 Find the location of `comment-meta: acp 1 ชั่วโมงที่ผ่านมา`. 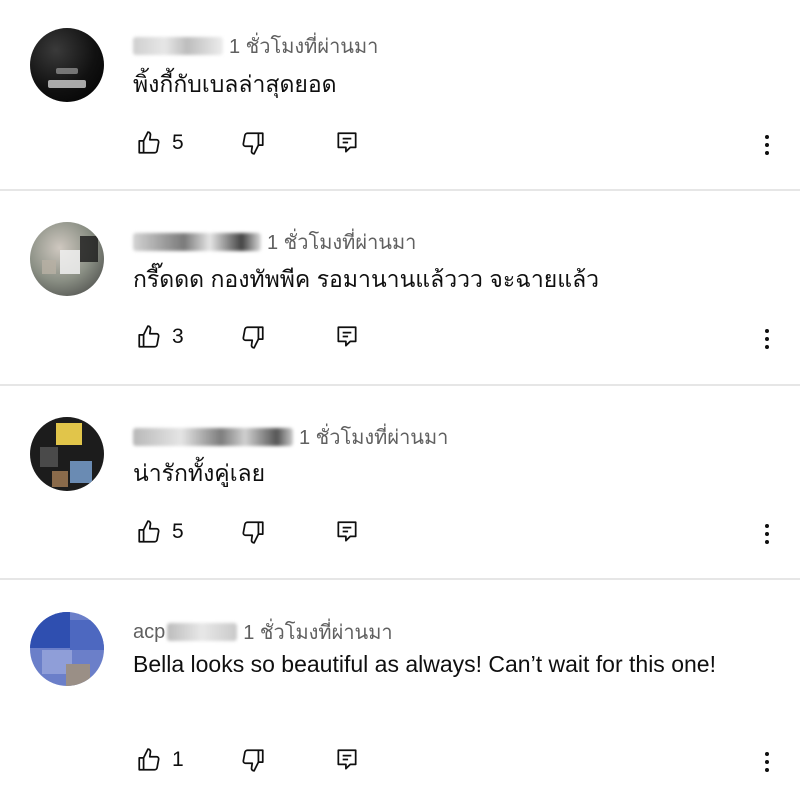

comment-meta: acp 1 ชั่วโมงที่ผ่านมา is located at coordinates (263, 632).